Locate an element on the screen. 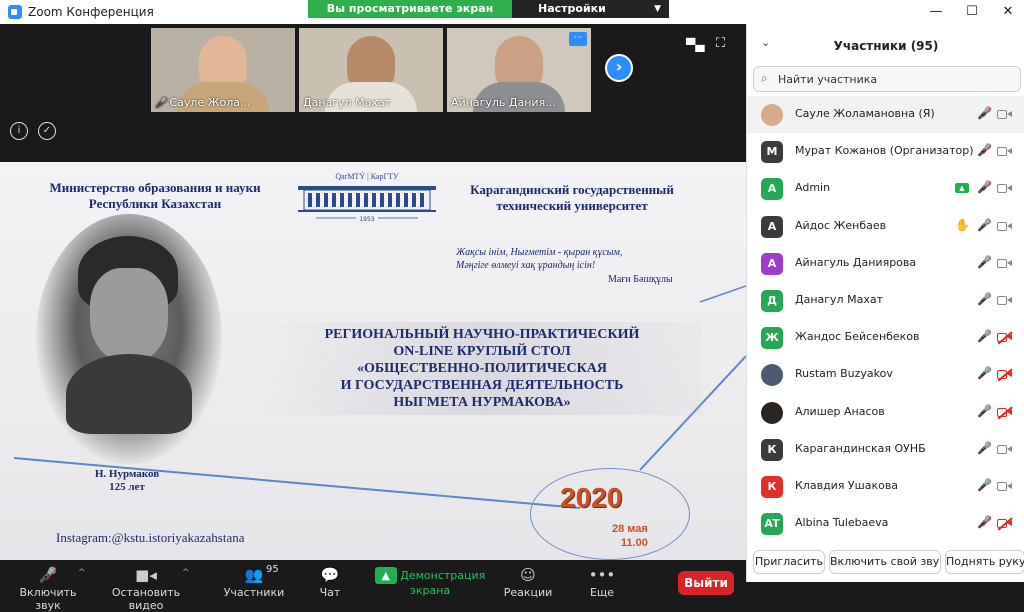 This screenshot has height=612, width=1024. next-page-arrow-icon: › is located at coordinates (619, 68).